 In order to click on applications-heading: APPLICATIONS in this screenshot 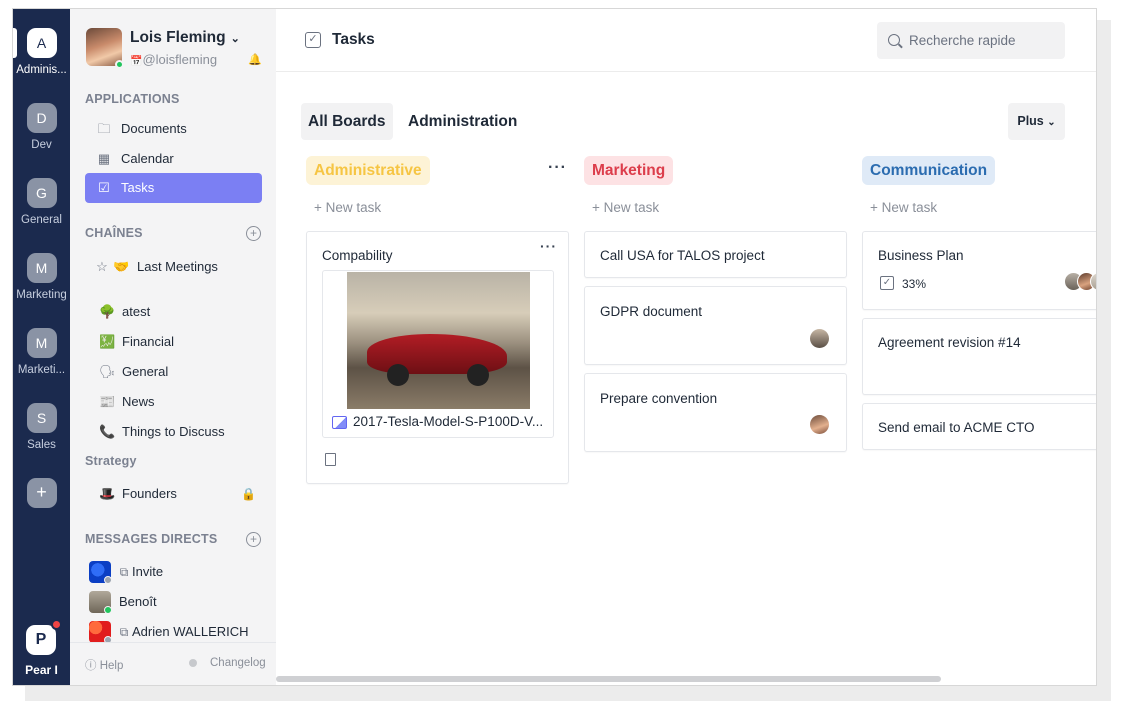, I will do `click(132, 99)`.